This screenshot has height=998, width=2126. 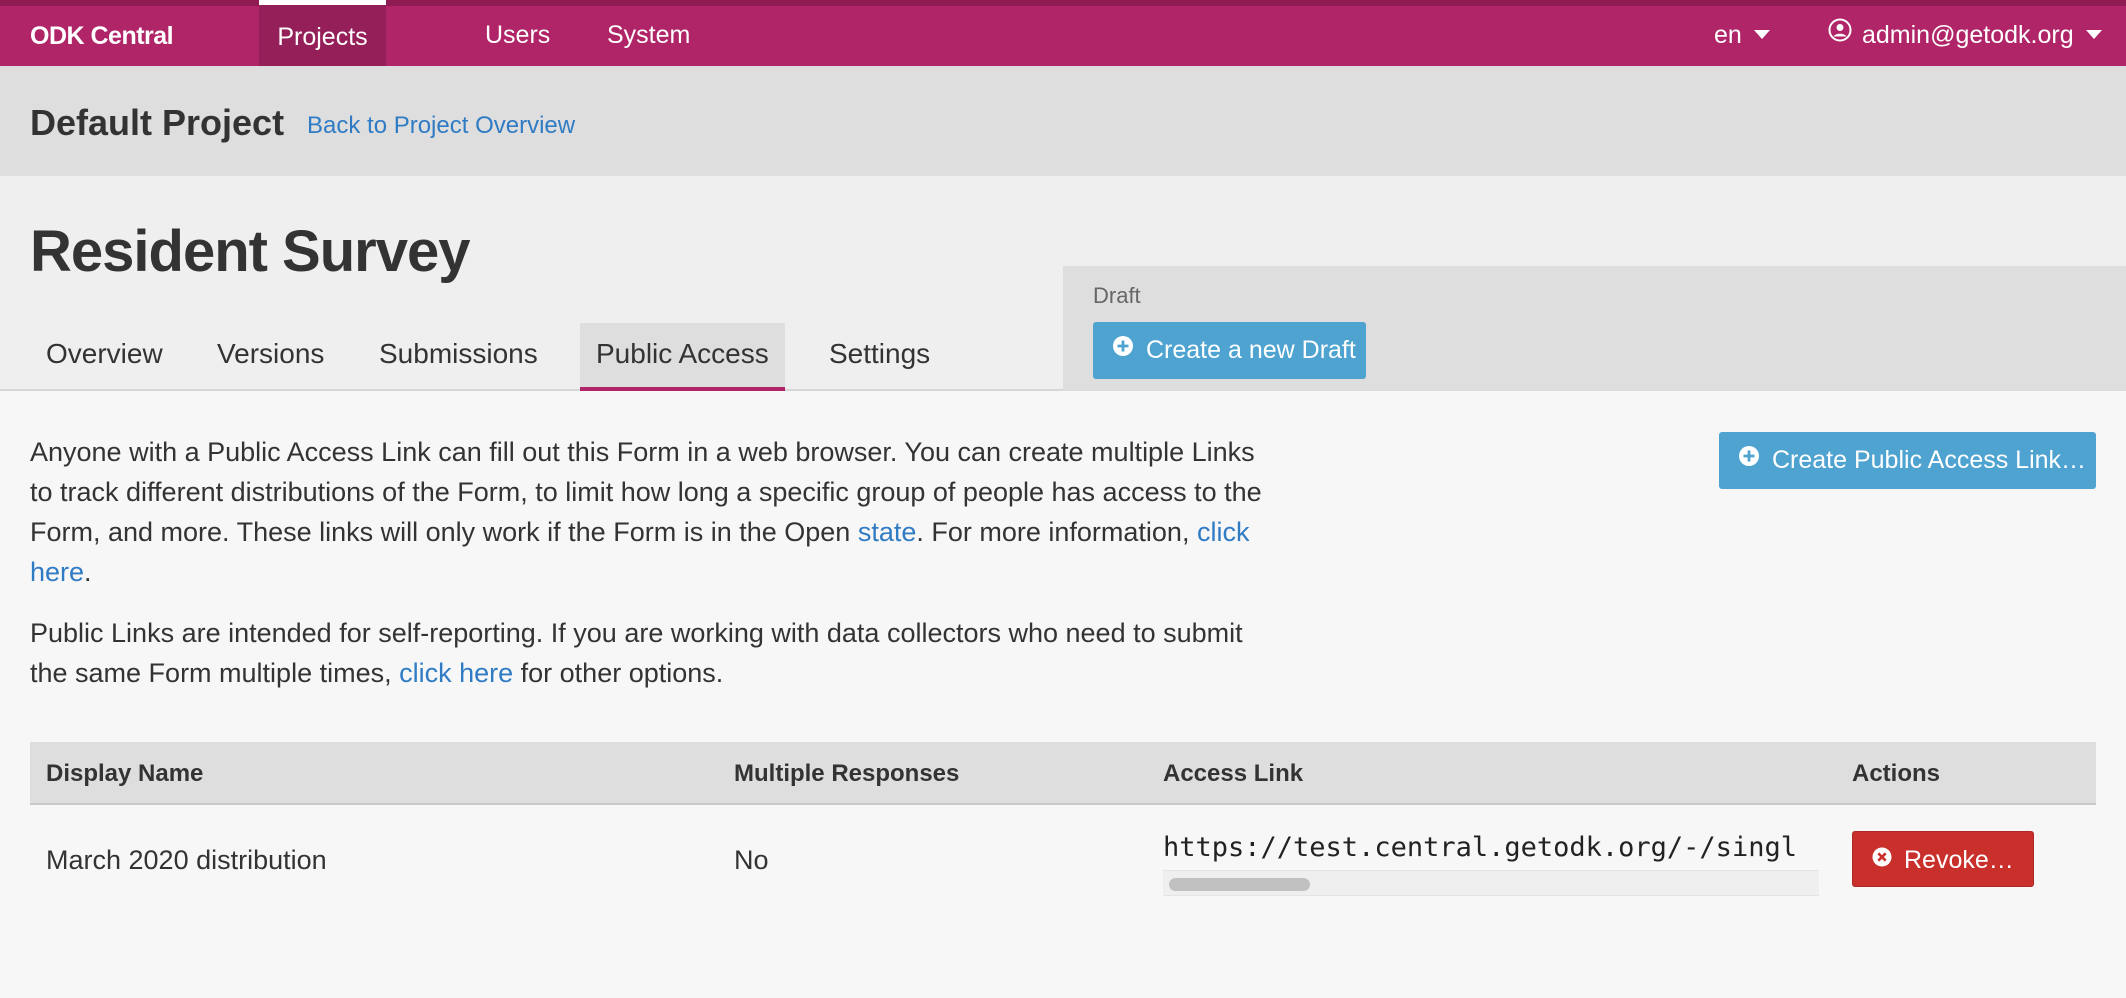 I want to click on header-actions: Actions, so click(x=1896, y=773).